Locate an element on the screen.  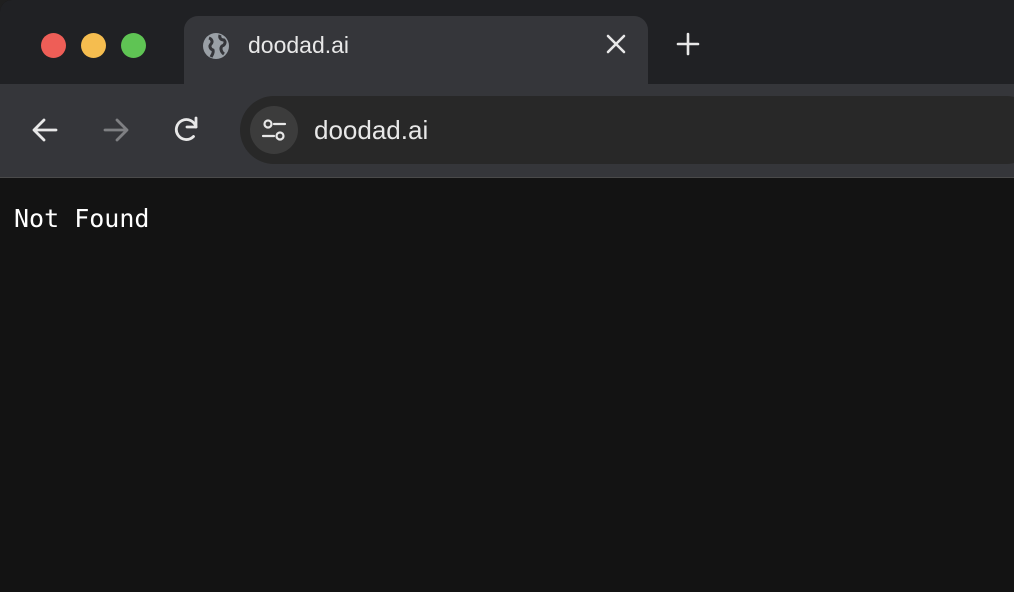
back-arrow-icon is located at coordinates (45, 130).